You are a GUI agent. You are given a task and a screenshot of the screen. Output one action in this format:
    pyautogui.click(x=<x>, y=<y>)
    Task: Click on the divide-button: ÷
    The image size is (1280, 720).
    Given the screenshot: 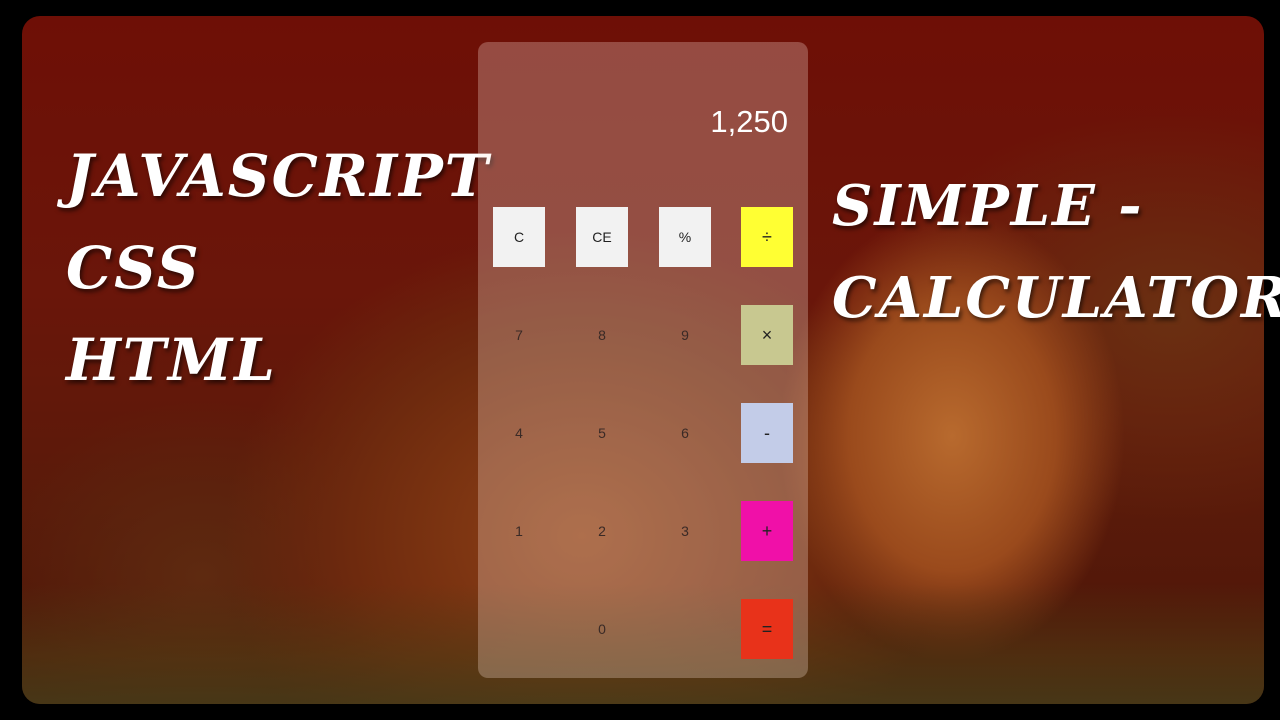 What is the action you would take?
    pyautogui.click(x=767, y=237)
    